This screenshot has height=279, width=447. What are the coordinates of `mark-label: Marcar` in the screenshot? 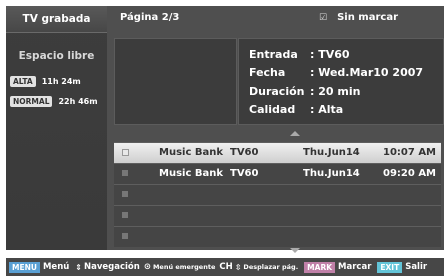 It's located at (355, 267).